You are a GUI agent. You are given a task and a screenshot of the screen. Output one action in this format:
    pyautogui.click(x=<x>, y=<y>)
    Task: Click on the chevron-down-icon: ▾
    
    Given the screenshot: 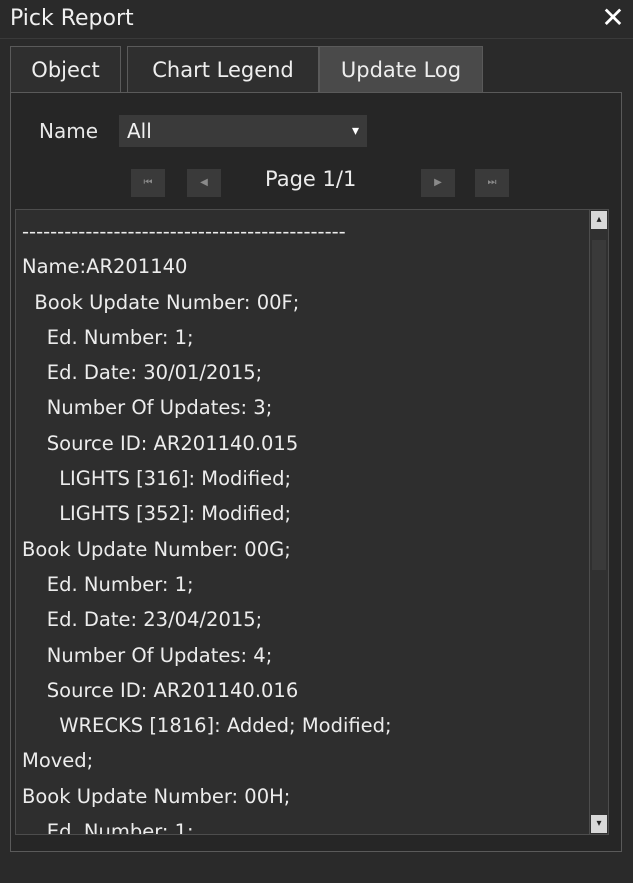 What is the action you would take?
    pyautogui.click(x=355, y=131)
    